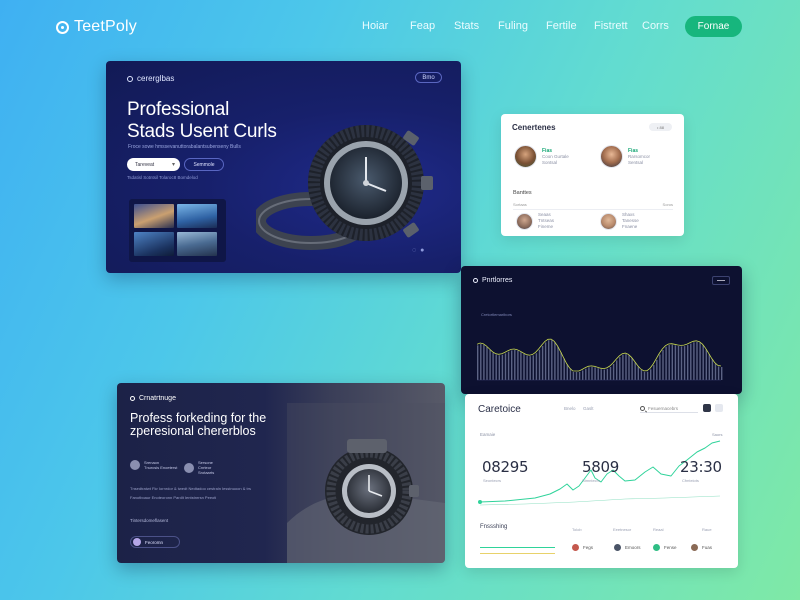 Image resolution: width=800 pixels, height=600 pixels. What do you see at coordinates (662, 26) in the screenshot?
I see `nav-link-7: Corrs` at bounding box center [662, 26].